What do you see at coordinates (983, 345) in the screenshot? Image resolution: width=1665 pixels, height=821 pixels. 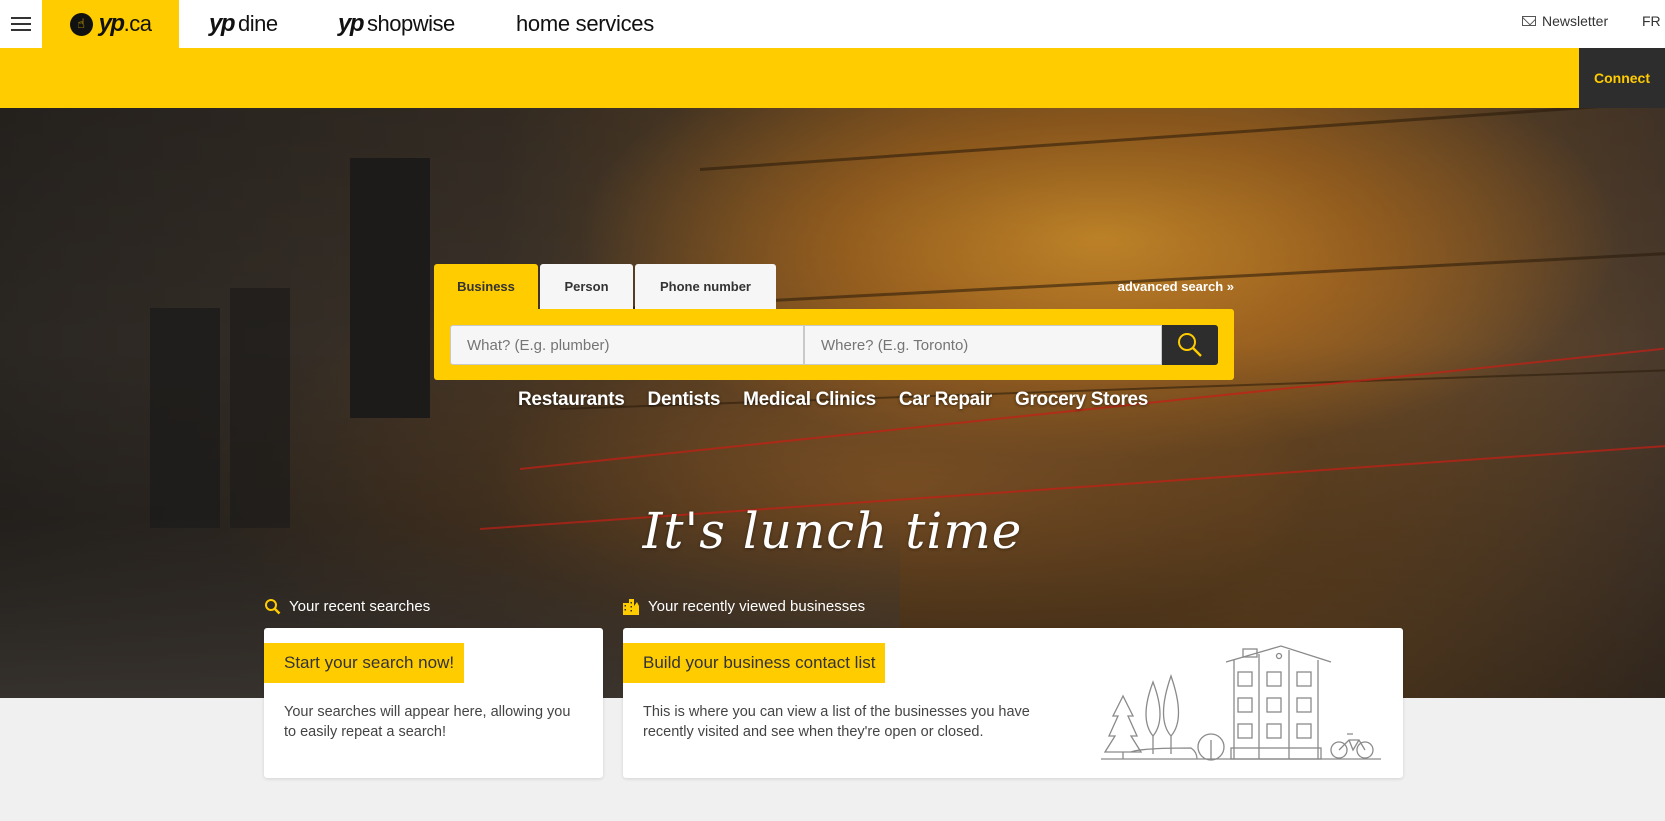 I see `where-input` at bounding box center [983, 345].